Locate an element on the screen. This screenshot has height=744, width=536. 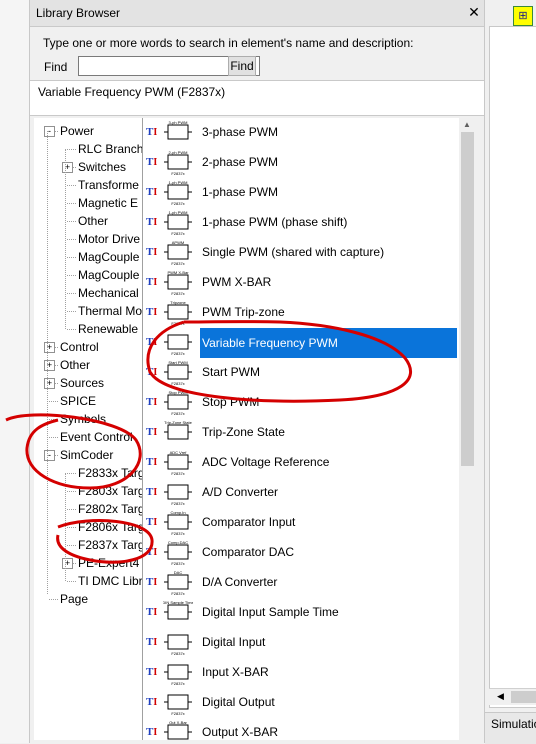
horizontal-scrollbar: ◀ is located at coordinates (512, 696).